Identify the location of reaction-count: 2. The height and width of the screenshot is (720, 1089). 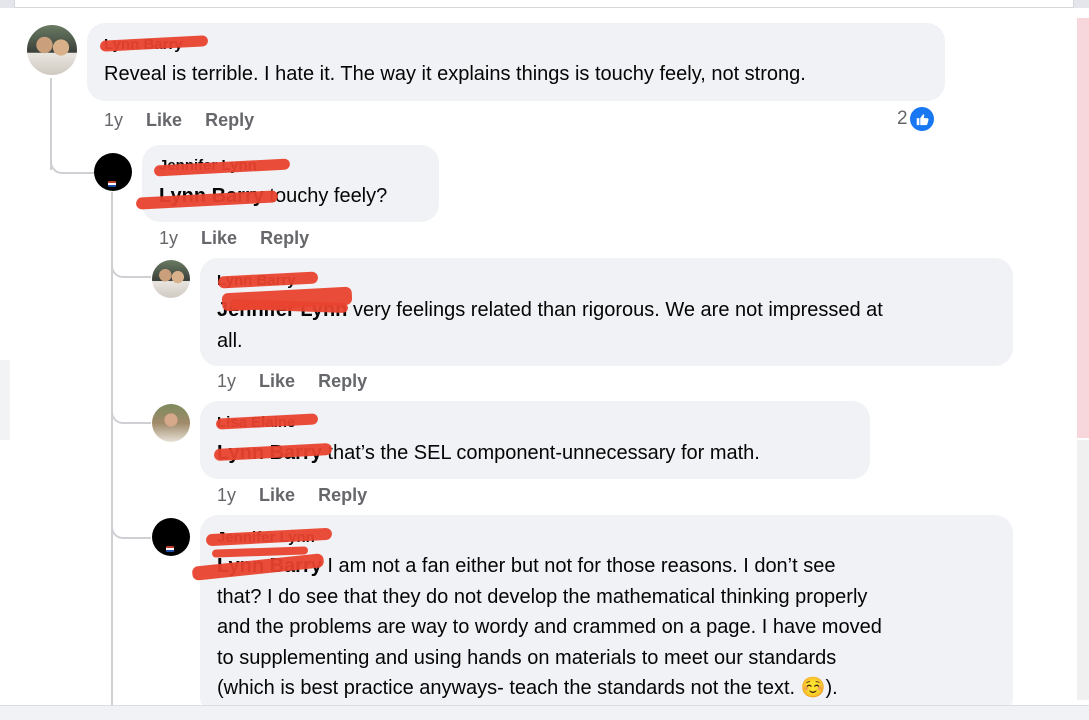
(915, 119).